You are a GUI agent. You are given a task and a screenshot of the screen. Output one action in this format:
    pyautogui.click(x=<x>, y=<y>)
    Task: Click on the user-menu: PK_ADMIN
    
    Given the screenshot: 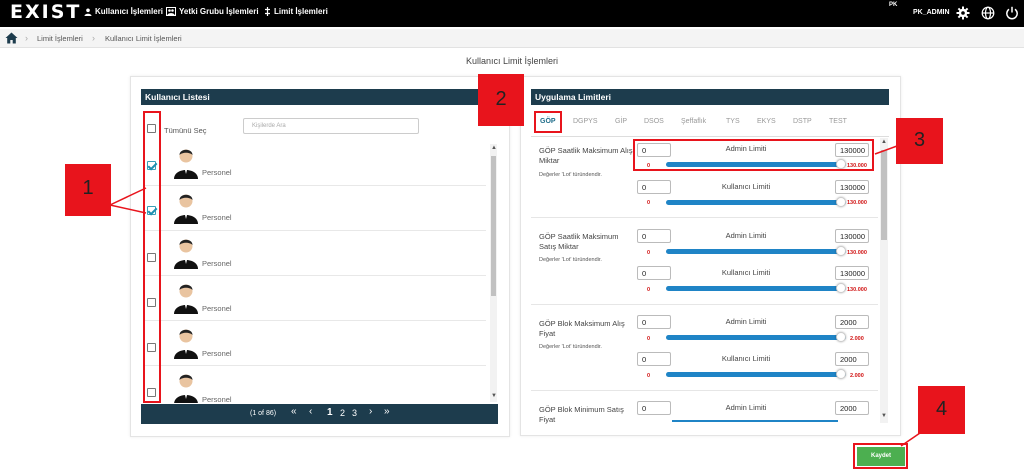 What is the action you would take?
    pyautogui.click(x=931, y=12)
    